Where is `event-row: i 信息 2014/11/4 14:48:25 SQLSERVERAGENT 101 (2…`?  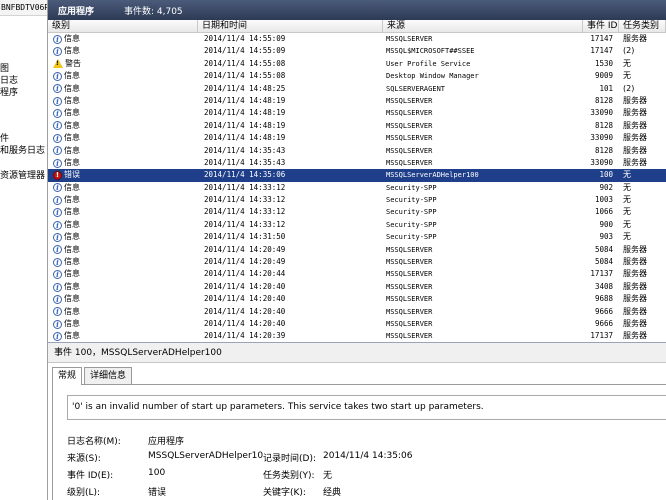 event-row: i 信息 2014/11/4 14:48:25 SQLSERVERAGENT 101 (2… is located at coordinates (357, 89).